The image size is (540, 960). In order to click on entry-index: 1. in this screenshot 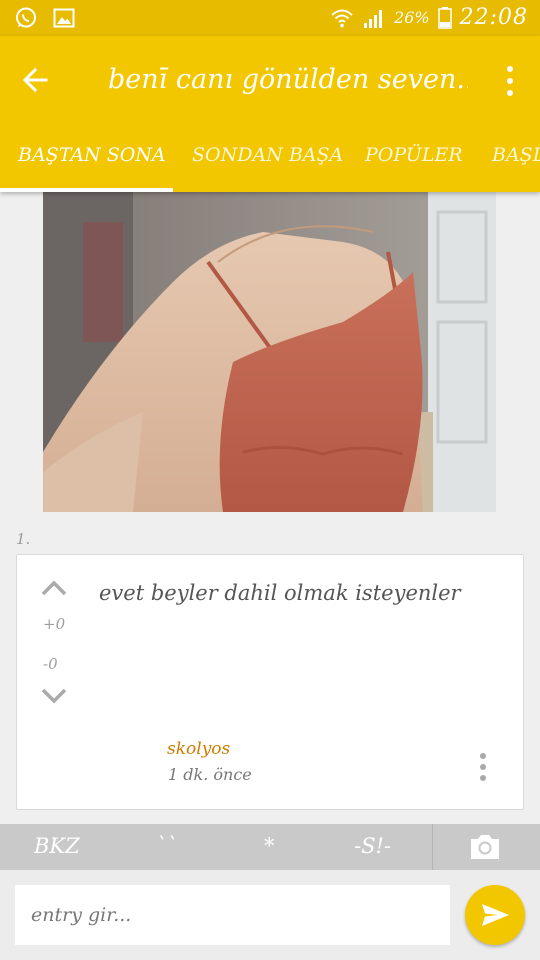, I will do `click(23, 539)`.